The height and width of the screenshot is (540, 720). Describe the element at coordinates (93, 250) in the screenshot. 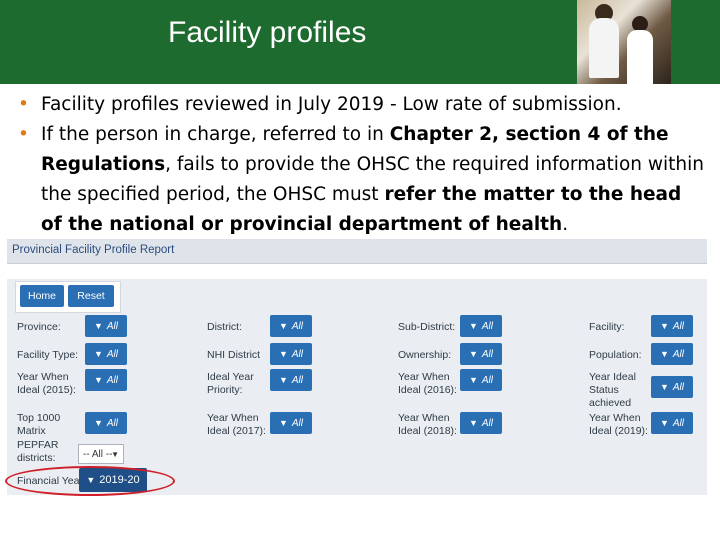

I see `report-title: Provincial Facility Profile Report` at that location.